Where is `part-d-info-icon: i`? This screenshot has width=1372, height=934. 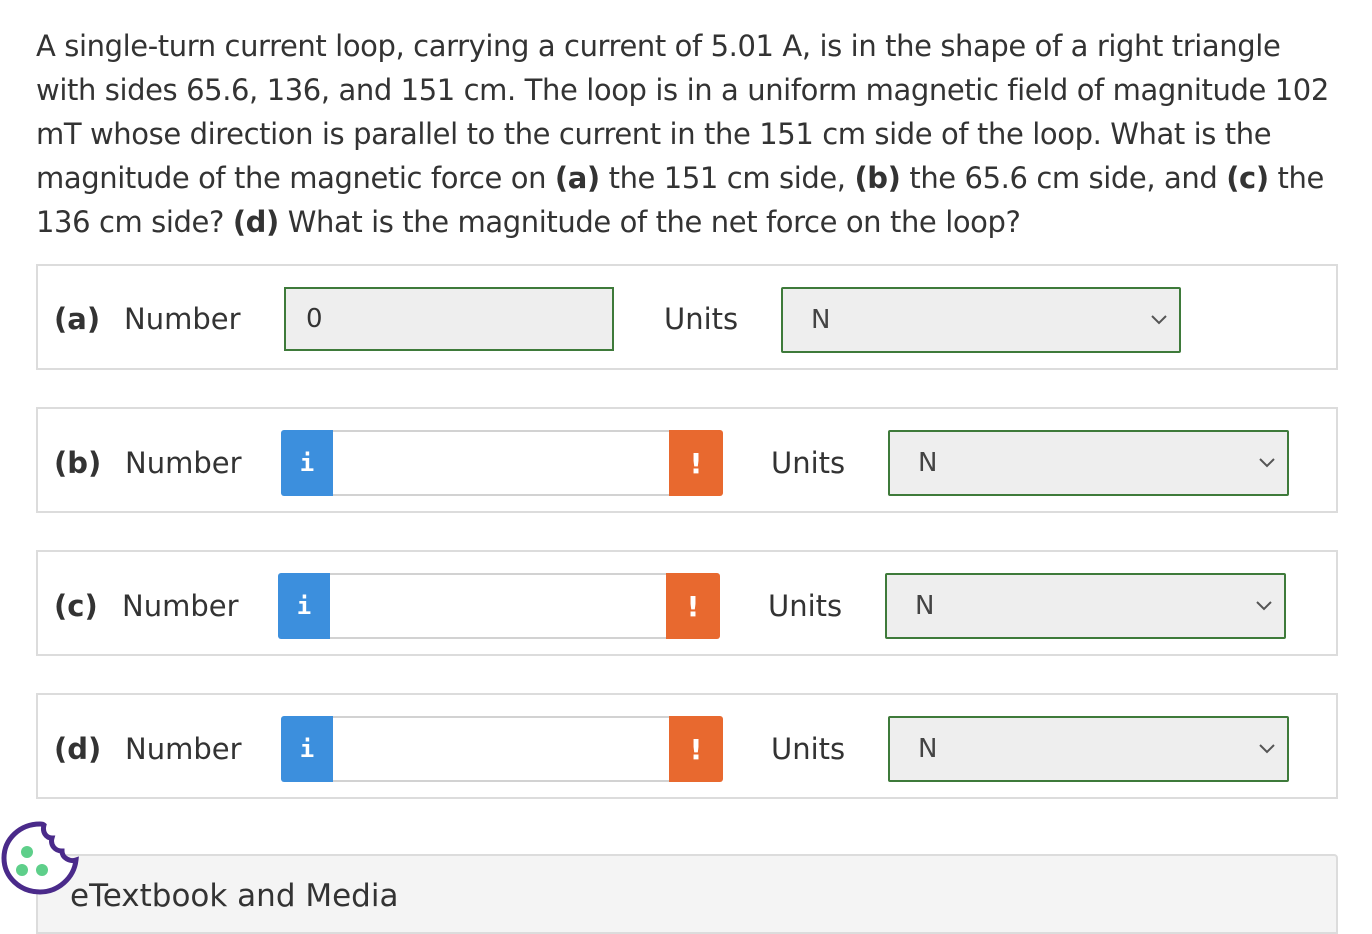
part-d-info-icon: i is located at coordinates (307, 749).